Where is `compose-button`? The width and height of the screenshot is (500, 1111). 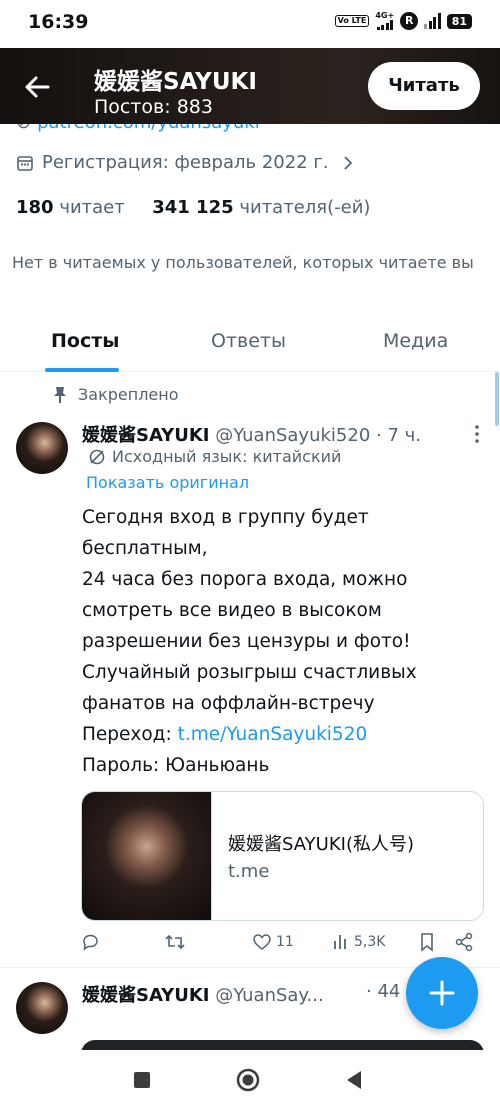
compose-button is located at coordinates (442, 993).